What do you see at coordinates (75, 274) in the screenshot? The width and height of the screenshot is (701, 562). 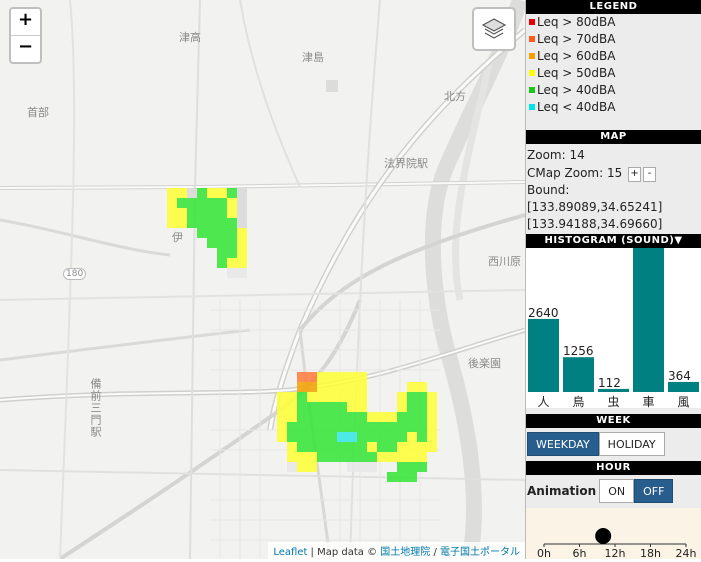 I see `route-shield: 180` at bounding box center [75, 274].